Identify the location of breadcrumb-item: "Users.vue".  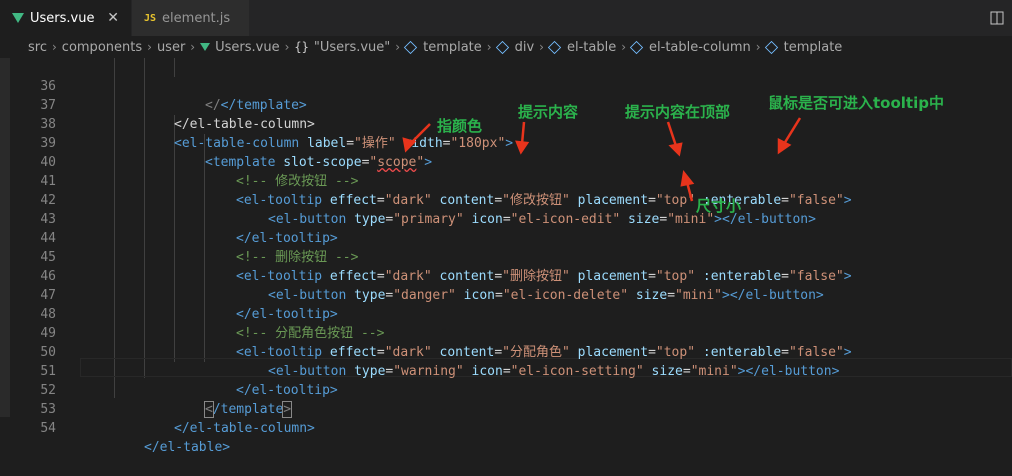
(352, 47).